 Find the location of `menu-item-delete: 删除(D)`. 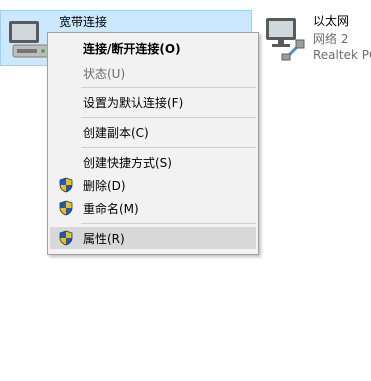

menu-item-delete: 删除(D) is located at coordinates (153, 185).